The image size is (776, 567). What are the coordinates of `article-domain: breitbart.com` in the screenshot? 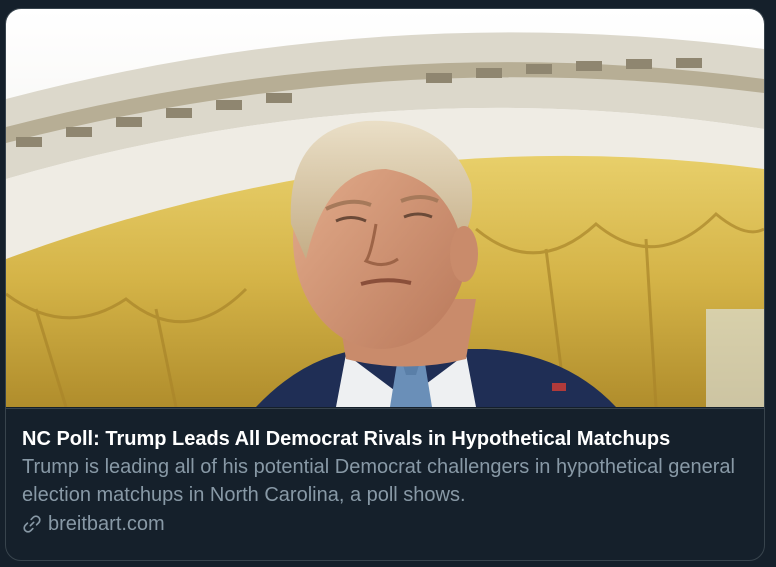 It's located at (106, 524).